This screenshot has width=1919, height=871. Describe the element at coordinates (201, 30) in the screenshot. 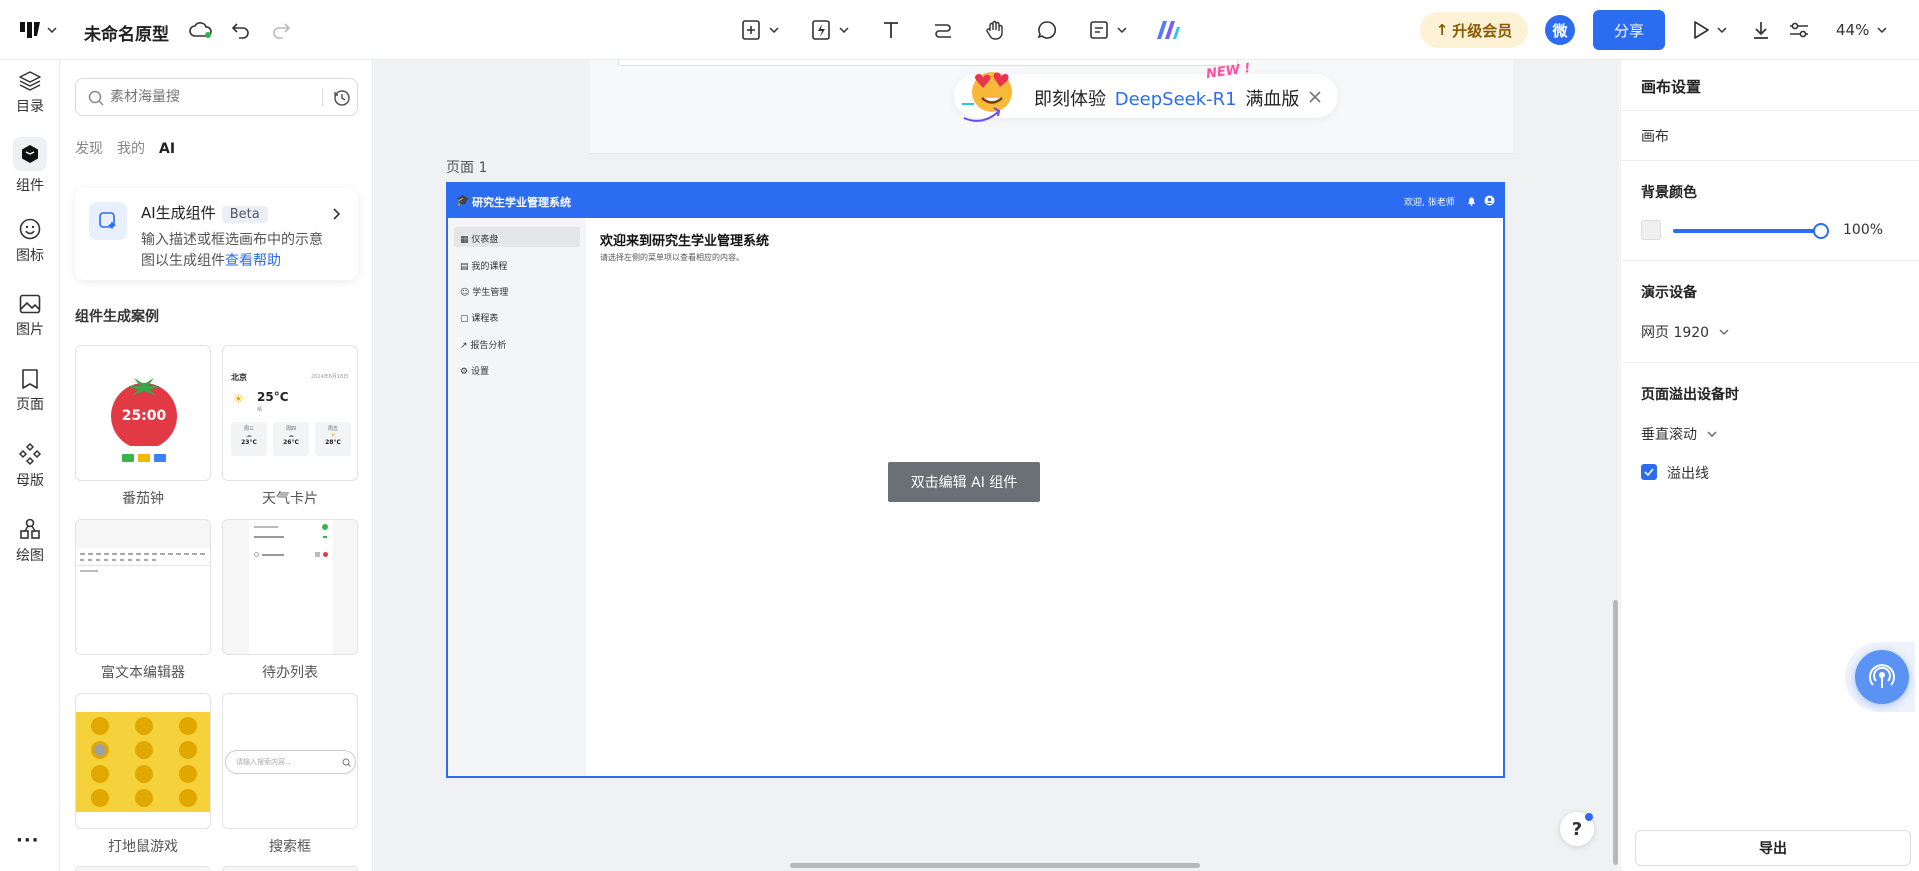

I see `cloud-sync-icon` at that location.